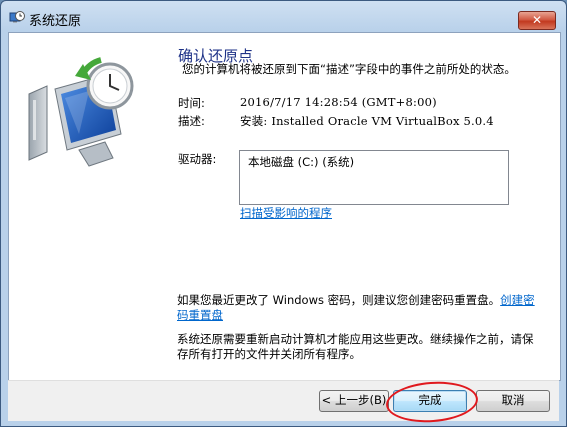 The width and height of the screenshot is (567, 427). What do you see at coordinates (283, 17) in the screenshot?
I see `title-bar: 系统还原 ✕` at bounding box center [283, 17].